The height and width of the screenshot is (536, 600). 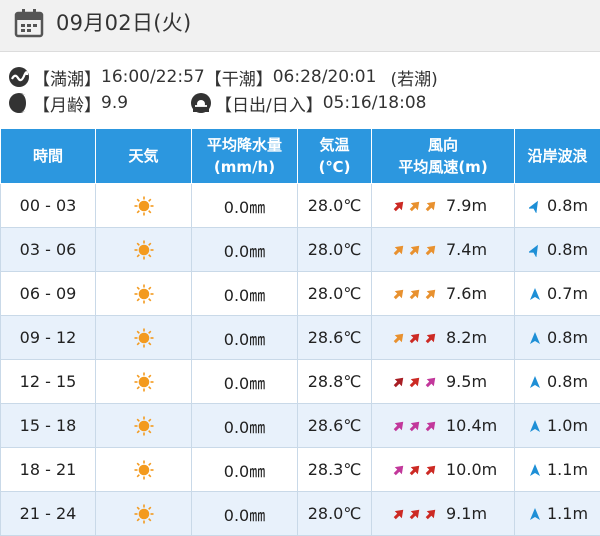 I want to click on header-temp: 気温(℃), so click(x=335, y=156).